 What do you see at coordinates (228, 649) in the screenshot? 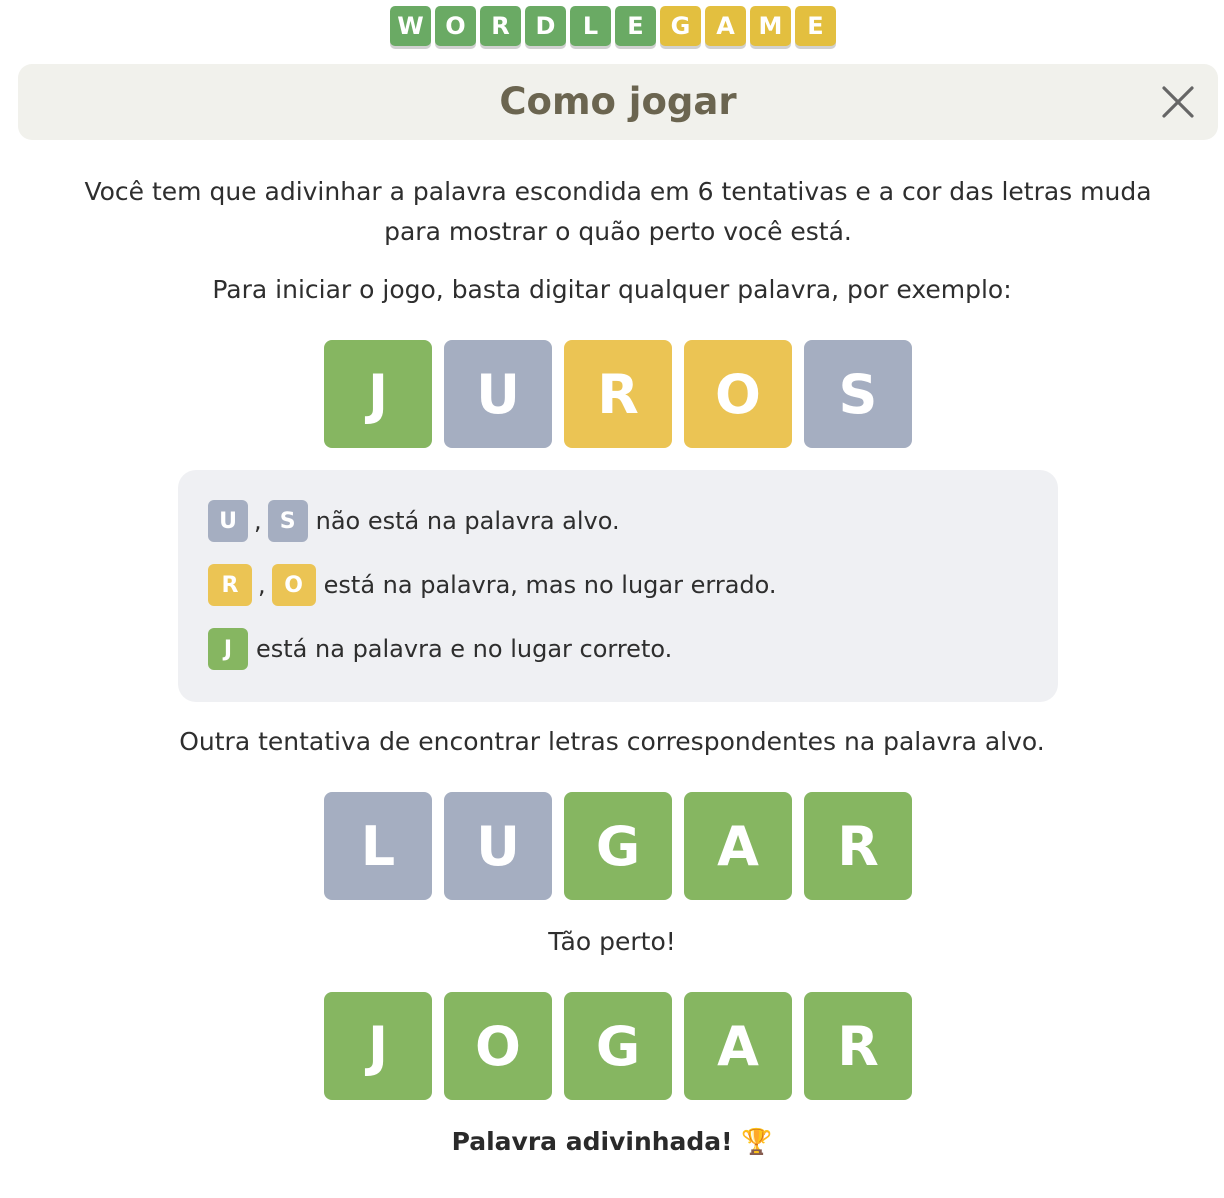
I see `mini-tile-correct: J` at bounding box center [228, 649].